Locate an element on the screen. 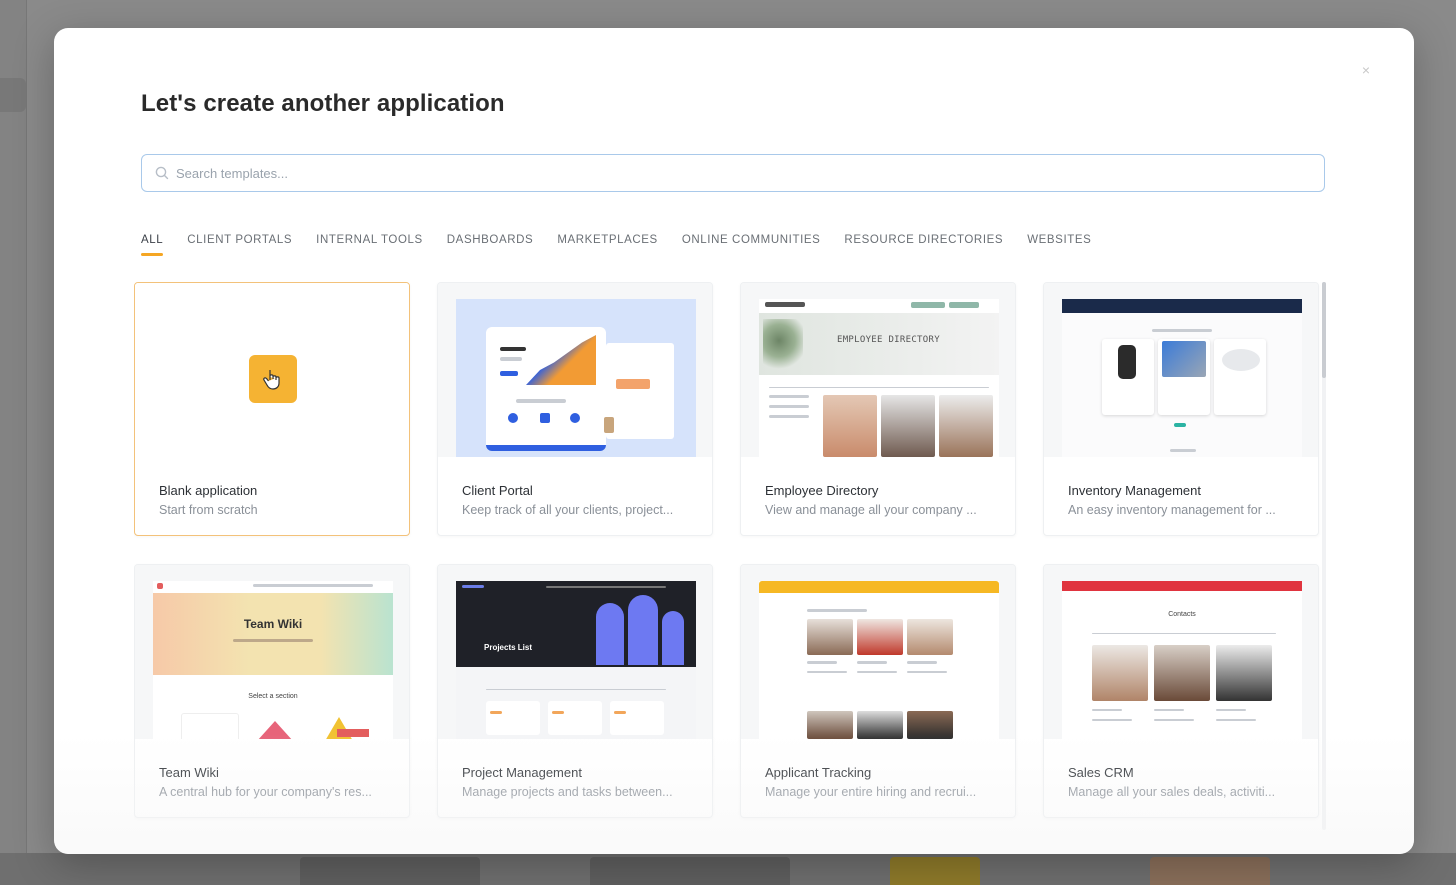 The image size is (1456, 885). project-management-preview: Projects List is located at coordinates (576, 660).